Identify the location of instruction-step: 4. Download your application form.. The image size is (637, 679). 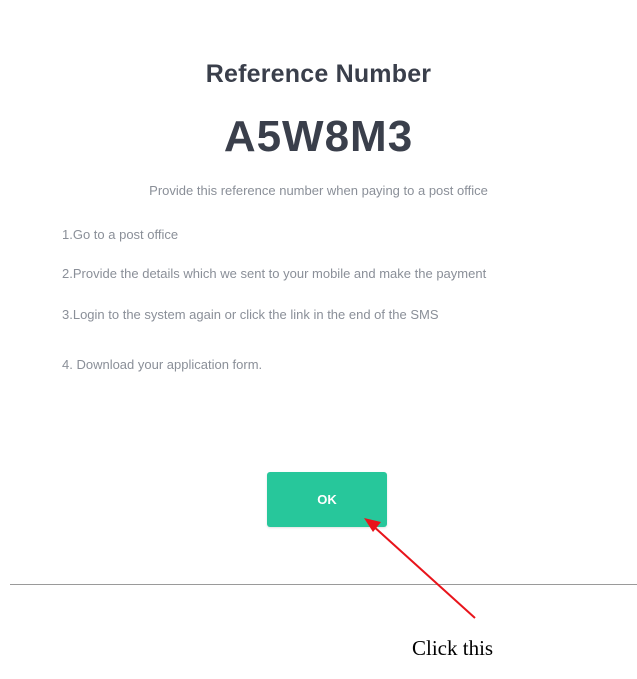
(162, 364).